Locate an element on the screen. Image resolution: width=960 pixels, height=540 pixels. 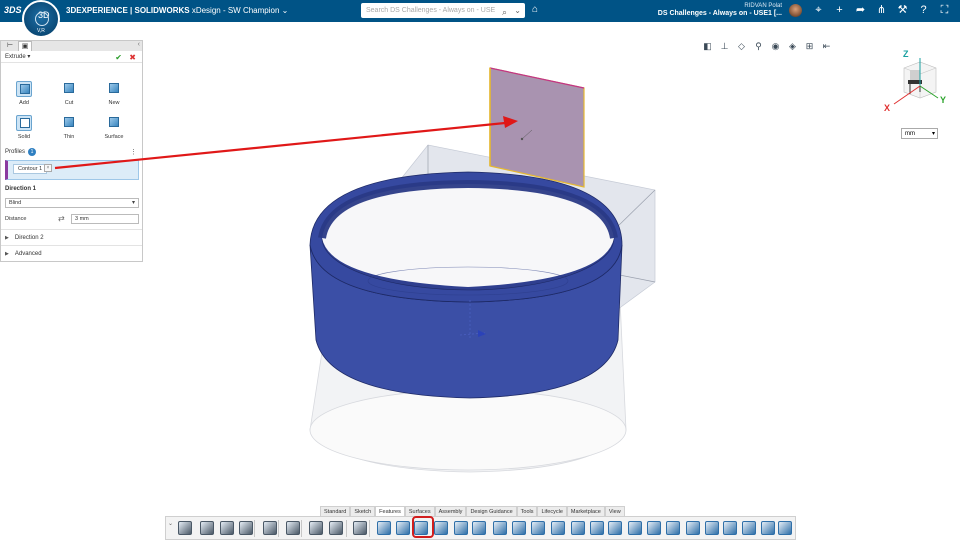
new-document-icon is located at coordinates (185, 528).